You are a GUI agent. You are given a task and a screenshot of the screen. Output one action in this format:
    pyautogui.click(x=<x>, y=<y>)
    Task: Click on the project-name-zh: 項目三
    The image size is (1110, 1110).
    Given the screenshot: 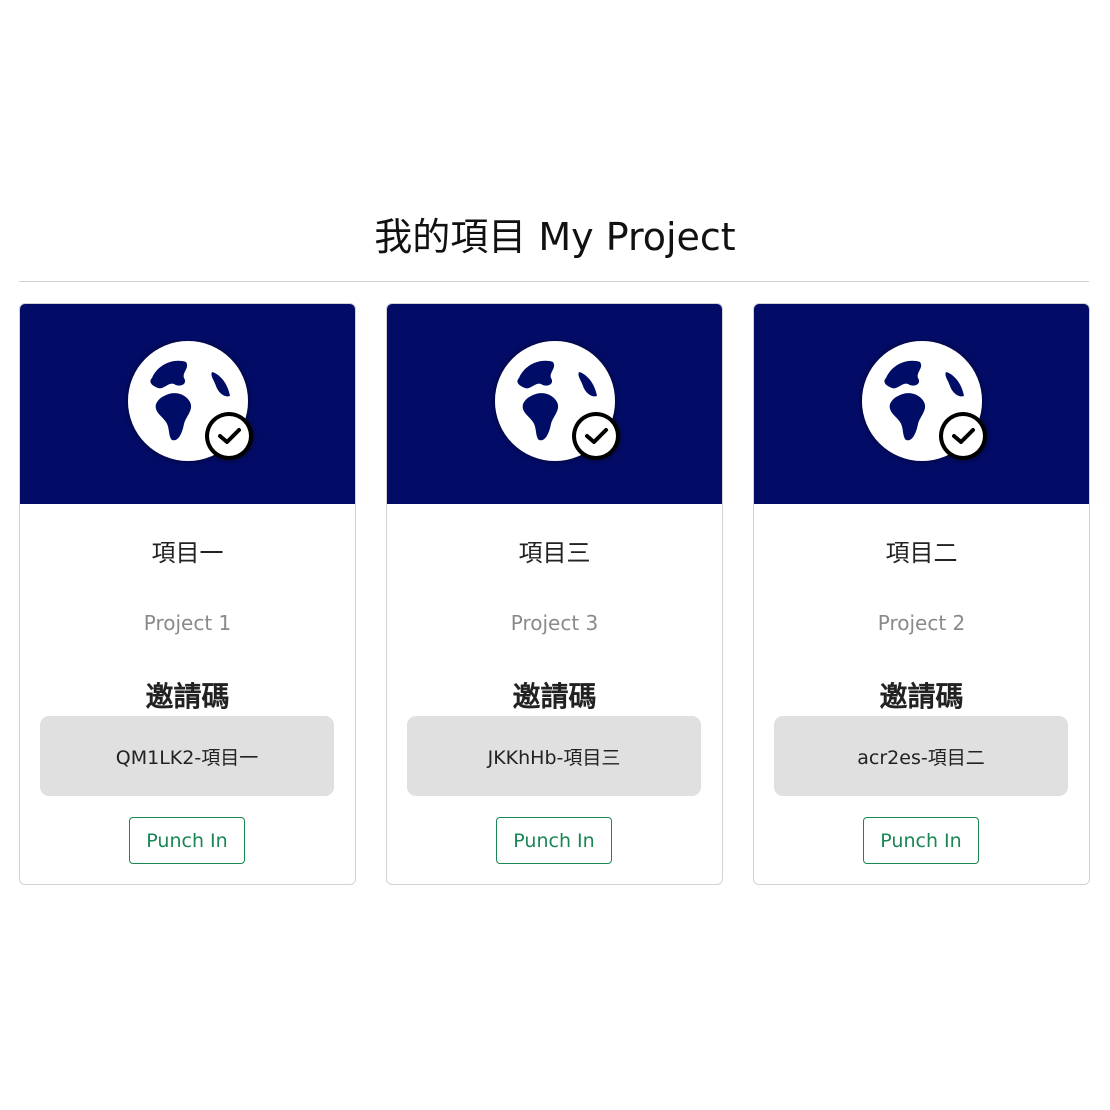 What is the action you would take?
    pyautogui.click(x=554, y=553)
    